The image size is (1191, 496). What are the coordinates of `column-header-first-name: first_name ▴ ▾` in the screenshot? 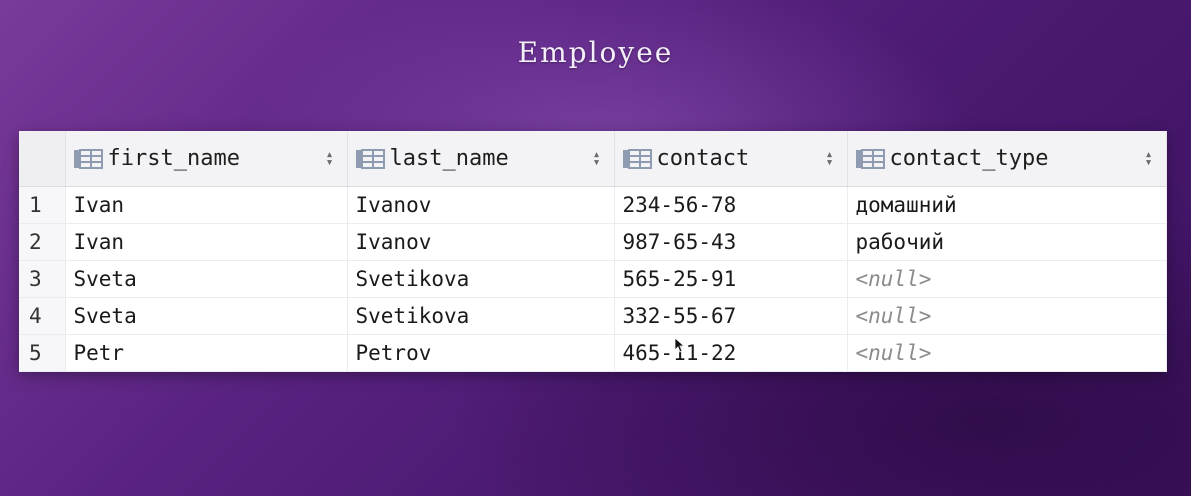 It's located at (206, 159).